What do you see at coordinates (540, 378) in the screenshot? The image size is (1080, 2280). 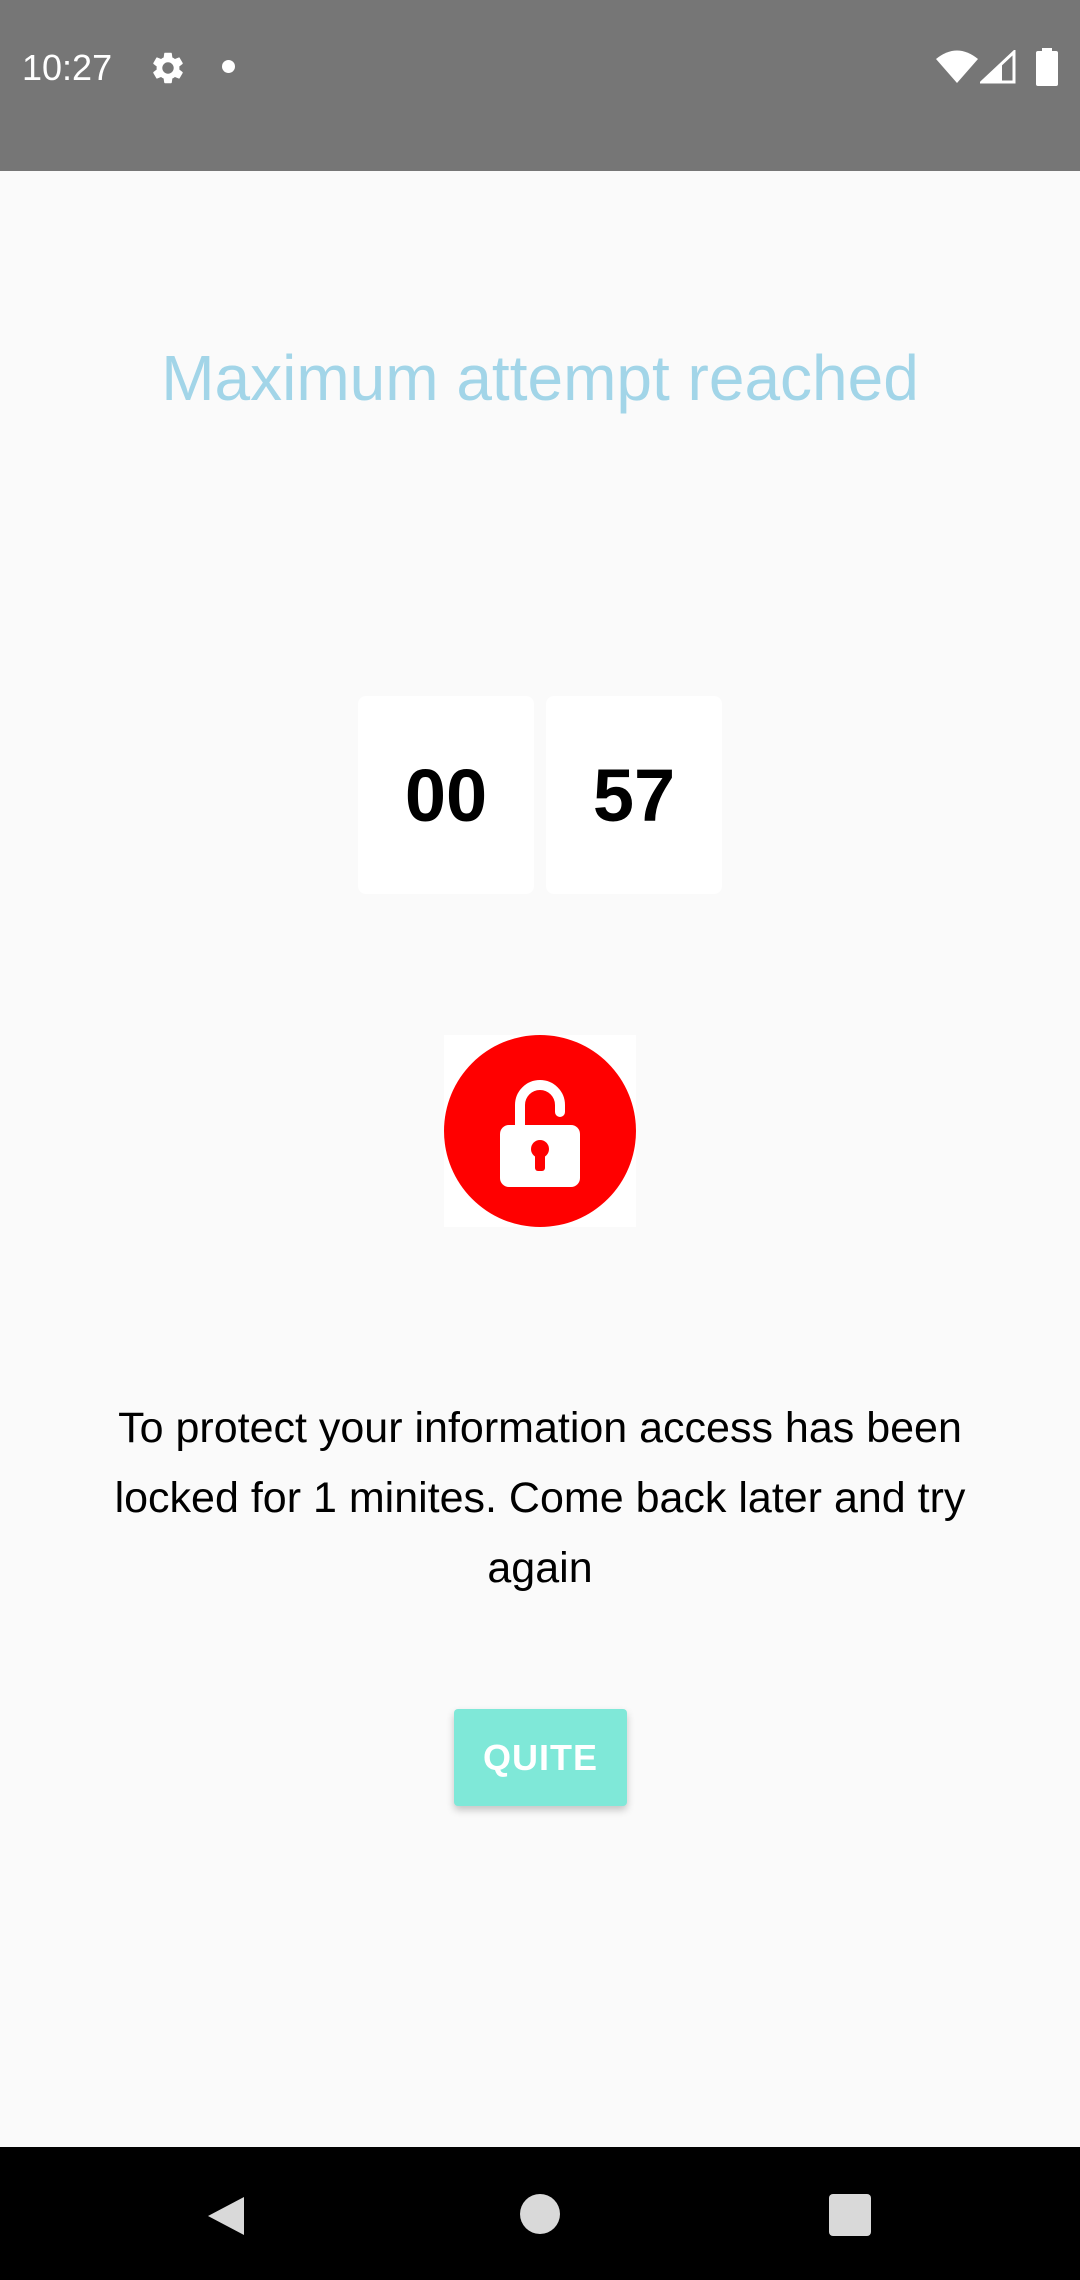 I see `page-title: Maximum attempt reached` at bounding box center [540, 378].